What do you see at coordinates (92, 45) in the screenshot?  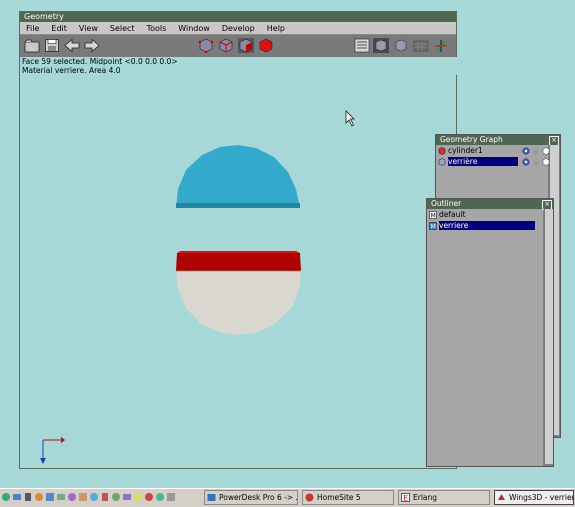 I see `redo-icon` at bounding box center [92, 45].